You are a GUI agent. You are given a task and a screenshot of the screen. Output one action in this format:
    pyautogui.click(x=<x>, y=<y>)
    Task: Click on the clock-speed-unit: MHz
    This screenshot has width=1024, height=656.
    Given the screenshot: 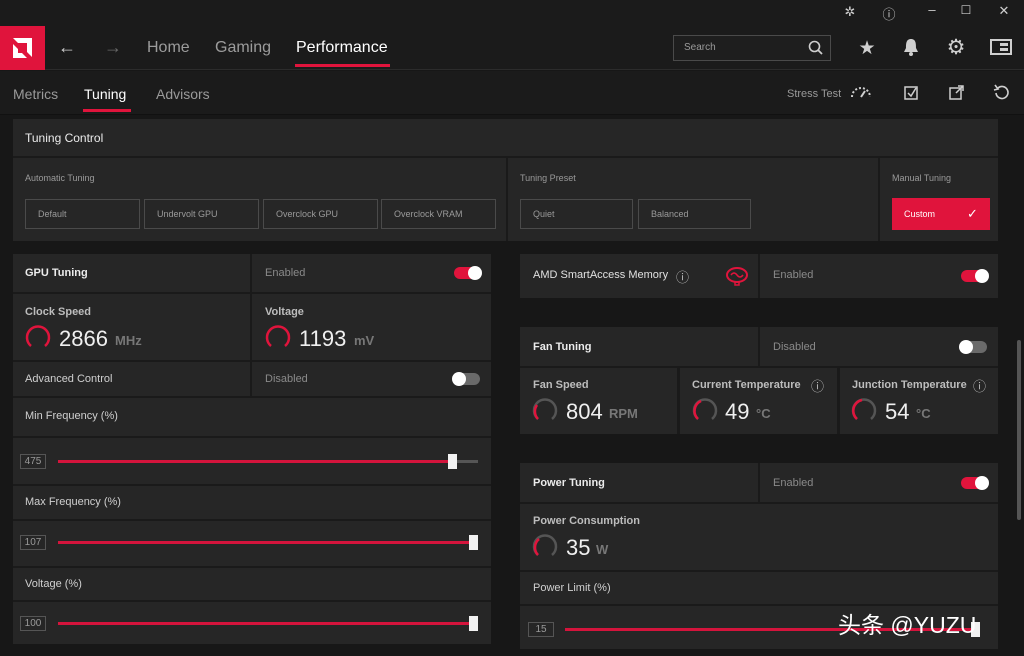 What is the action you would take?
    pyautogui.click(x=128, y=340)
    